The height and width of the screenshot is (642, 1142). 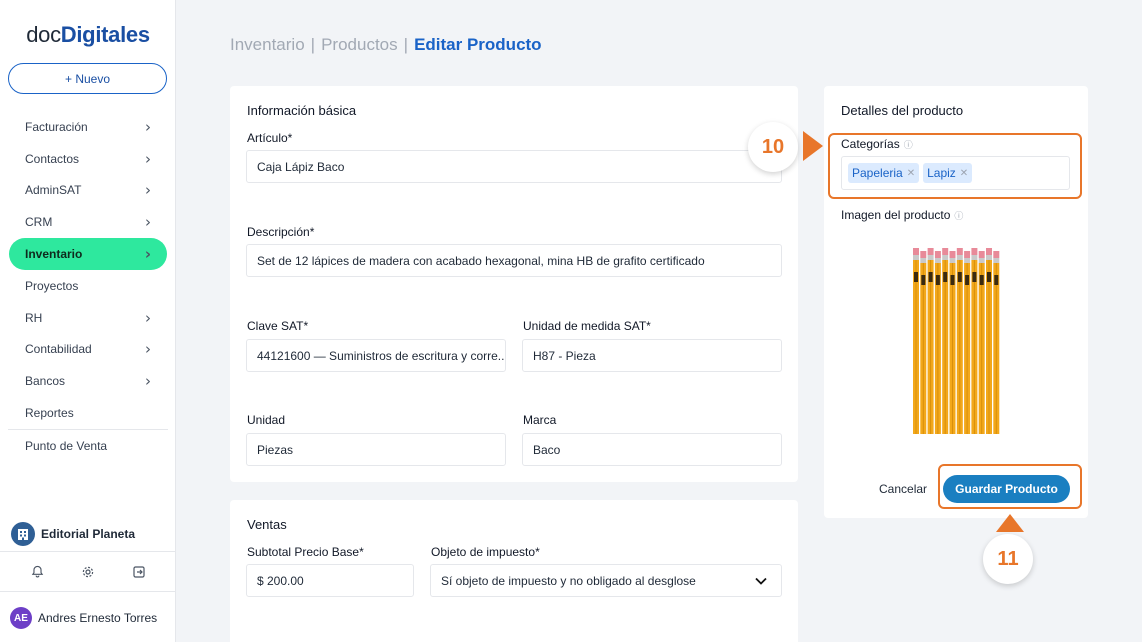 What do you see at coordinates (88, 318) in the screenshot?
I see `sidebar-item-rh: RH ›` at bounding box center [88, 318].